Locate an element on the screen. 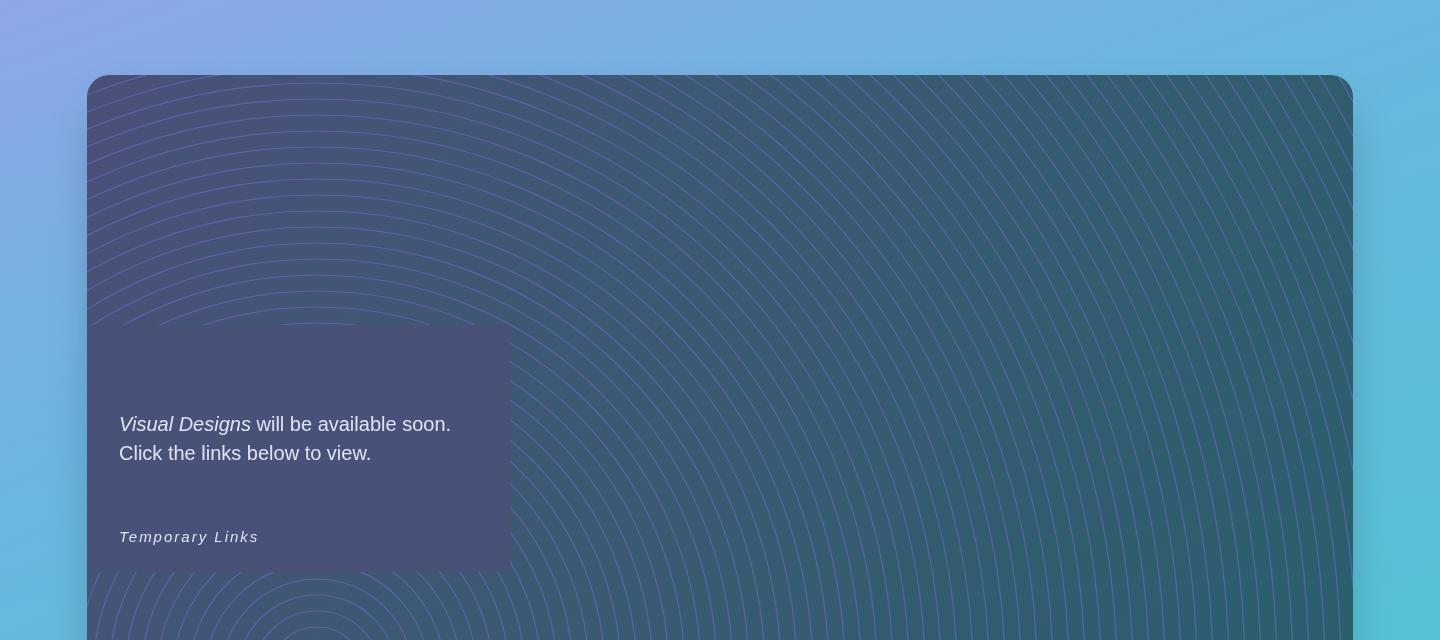 The height and width of the screenshot is (640, 1440). message-text: Visual Designs will be available soon. is located at coordinates (286, 424).